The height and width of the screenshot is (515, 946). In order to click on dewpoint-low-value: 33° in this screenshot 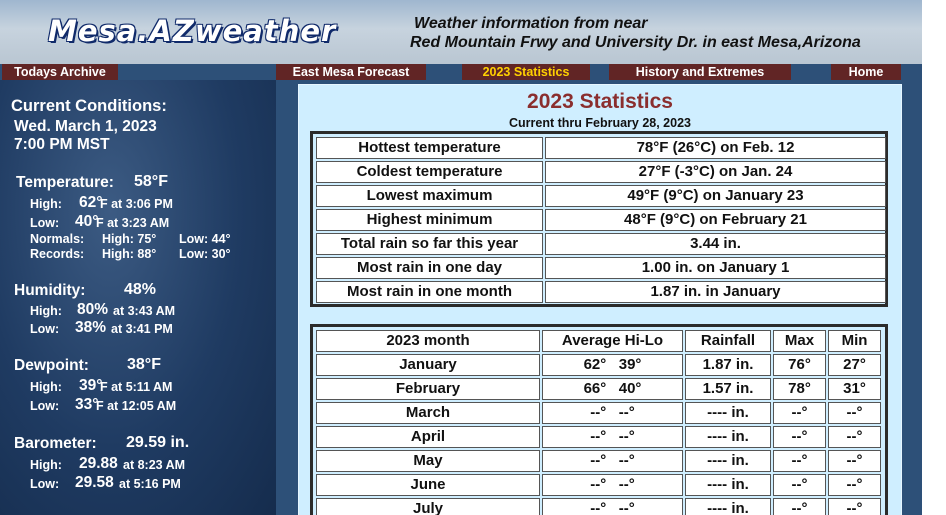, I will do `click(87, 404)`.